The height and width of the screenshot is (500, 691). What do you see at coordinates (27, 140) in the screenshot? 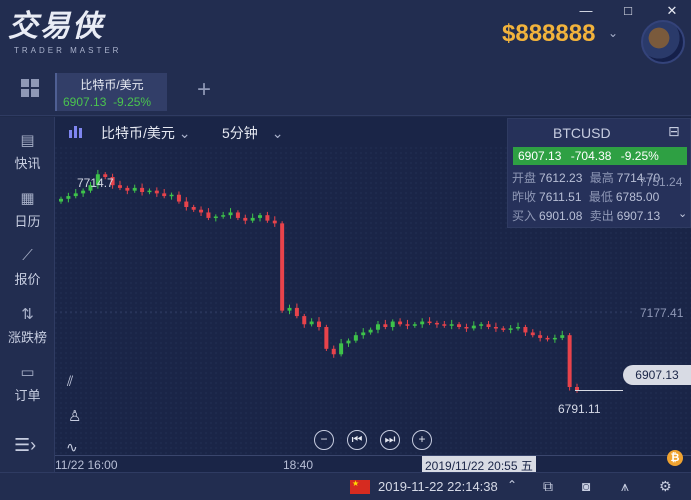
I see `news-icon: ▤` at bounding box center [27, 140].